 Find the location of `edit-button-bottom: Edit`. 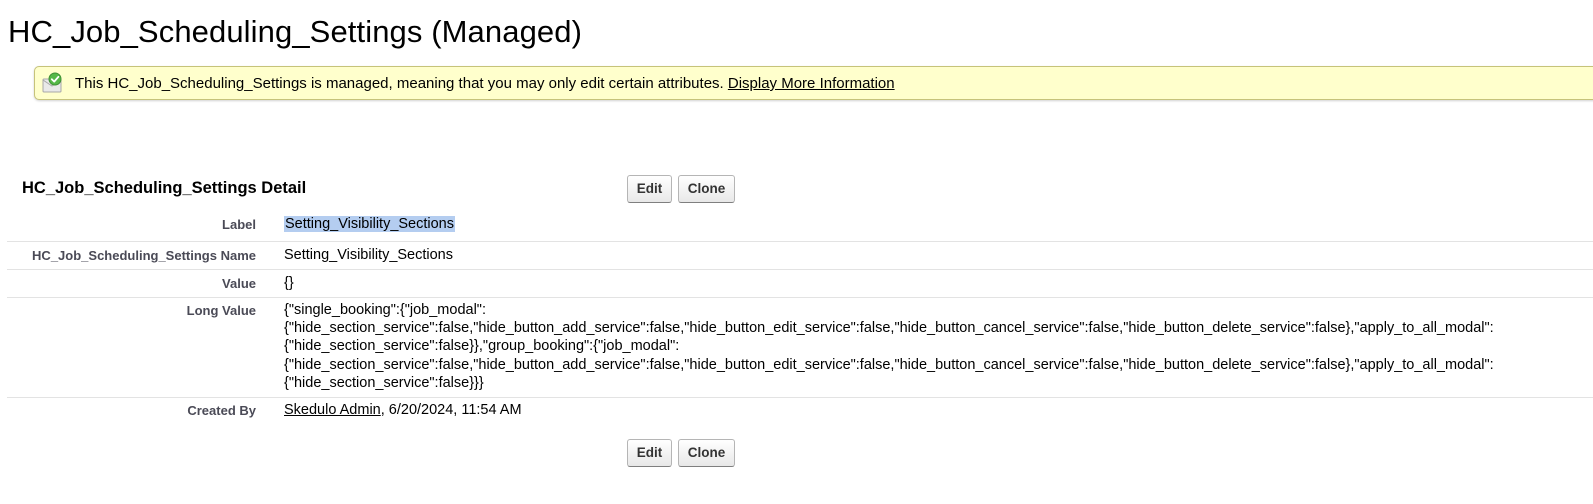

edit-button-bottom: Edit is located at coordinates (649, 453).